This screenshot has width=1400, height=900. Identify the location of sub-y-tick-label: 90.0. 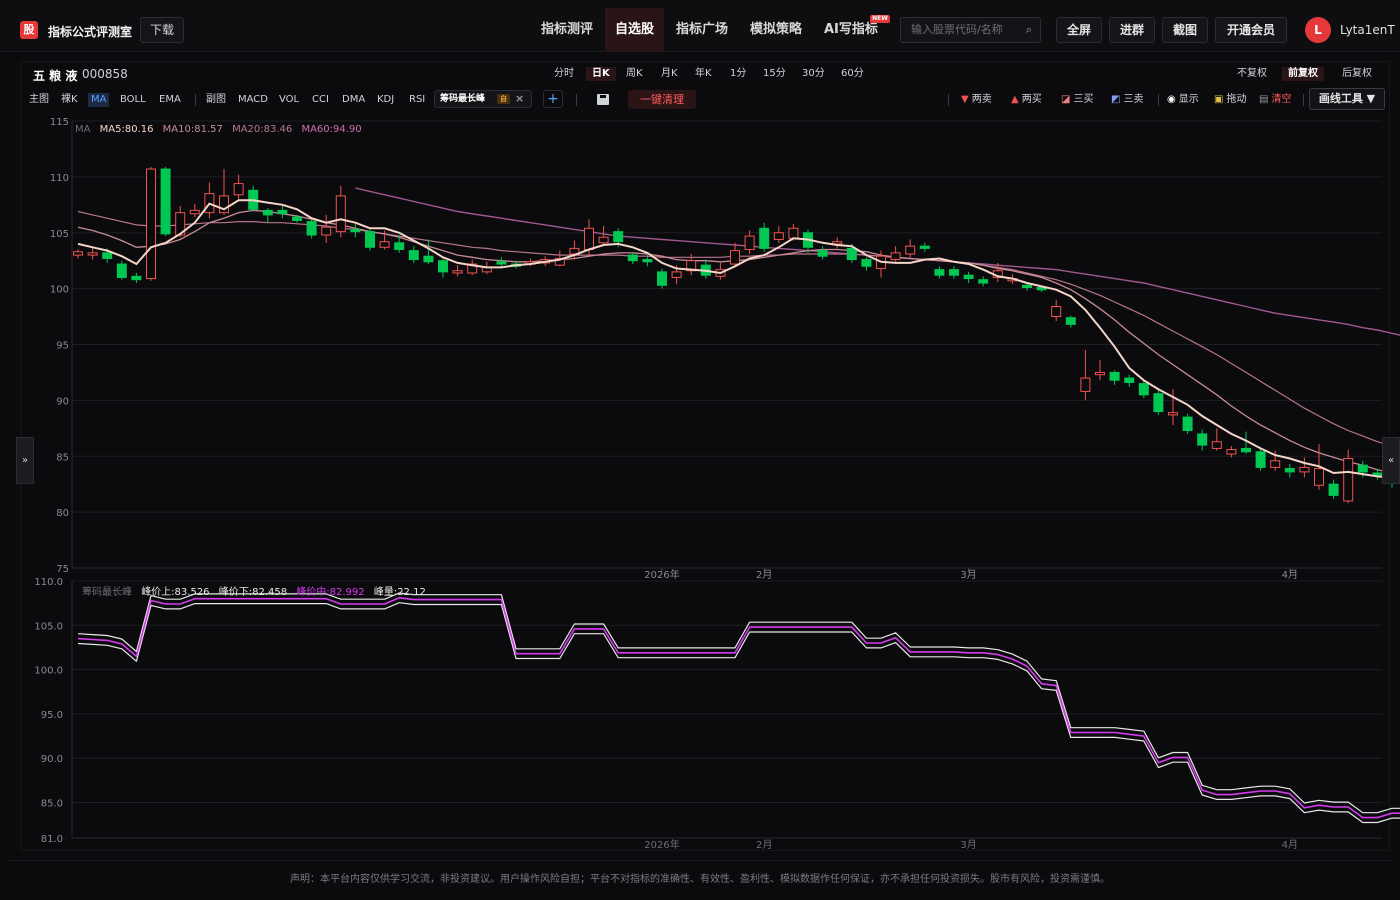
(52, 759).